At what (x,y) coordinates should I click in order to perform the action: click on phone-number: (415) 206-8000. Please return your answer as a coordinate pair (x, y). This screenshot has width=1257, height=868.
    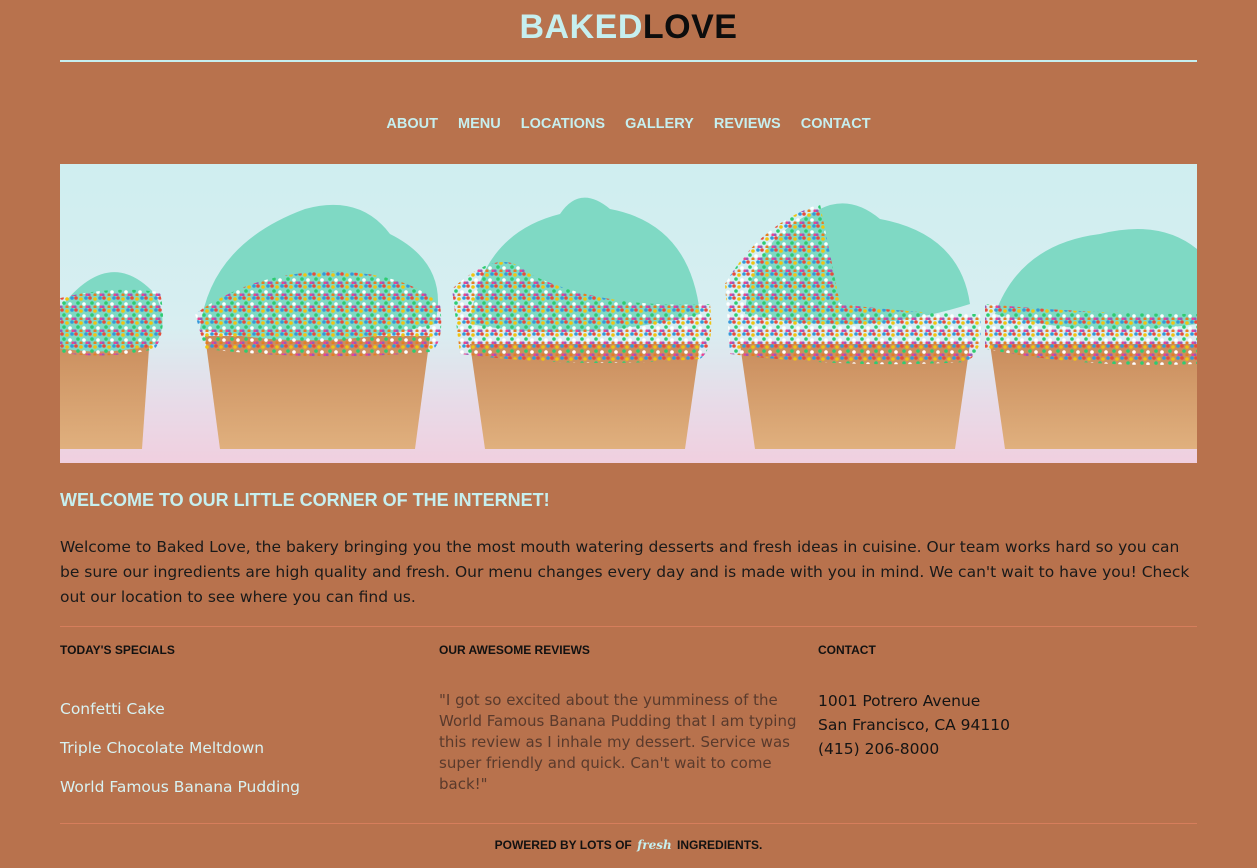
    Looking at the image, I should click on (914, 749).